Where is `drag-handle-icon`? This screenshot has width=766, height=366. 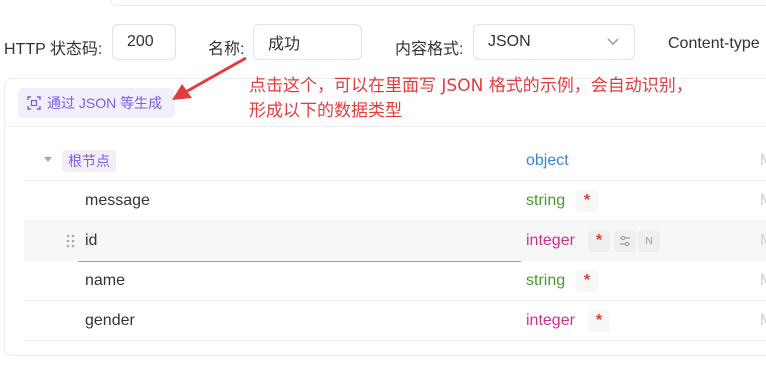 drag-handle-icon is located at coordinates (71, 241).